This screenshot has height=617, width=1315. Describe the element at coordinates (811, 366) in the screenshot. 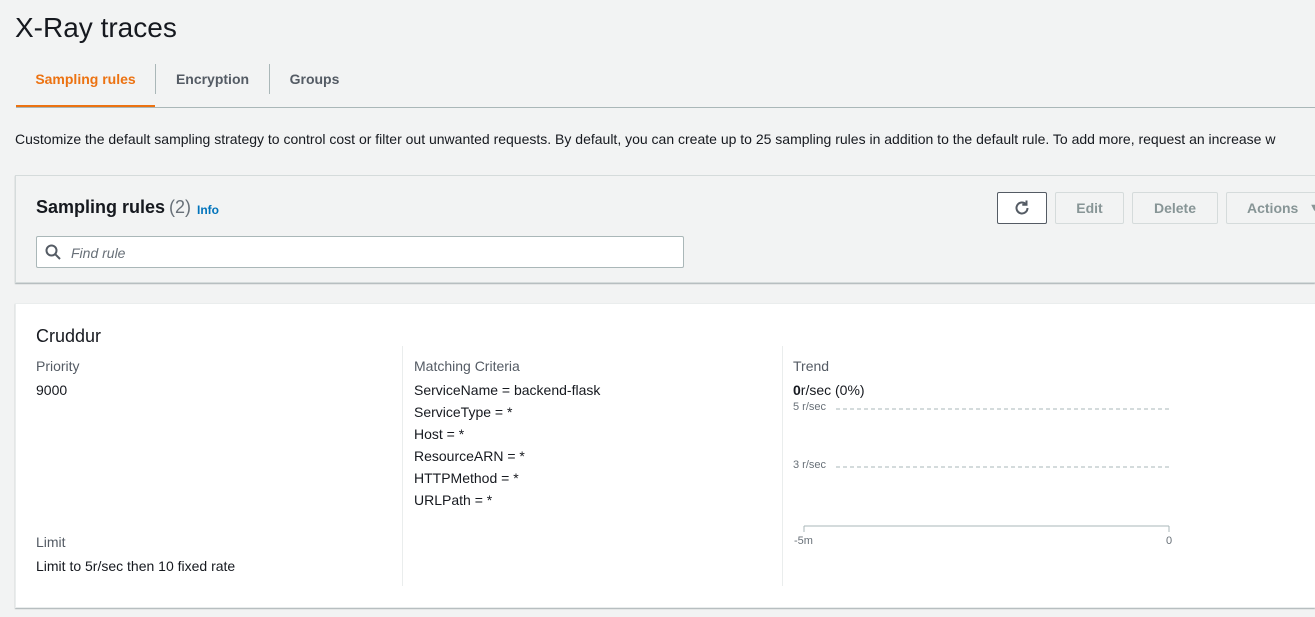

I see `trend-label: Trend` at that location.